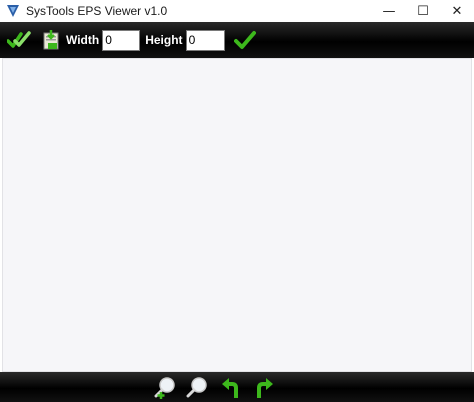 The image size is (474, 402). What do you see at coordinates (13, 11) in the screenshot?
I see `app-logo-icon` at bounding box center [13, 11].